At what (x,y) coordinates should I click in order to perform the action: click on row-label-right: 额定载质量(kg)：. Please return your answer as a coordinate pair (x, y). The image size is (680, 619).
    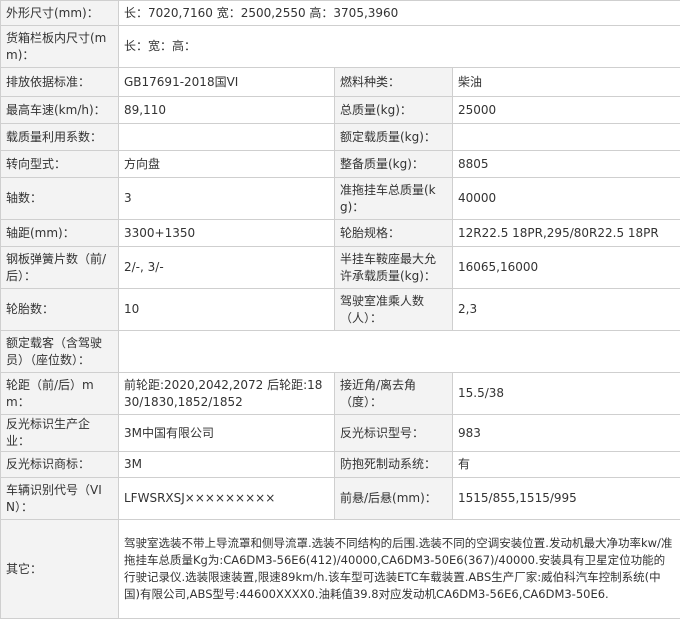
    Looking at the image, I should click on (394, 137).